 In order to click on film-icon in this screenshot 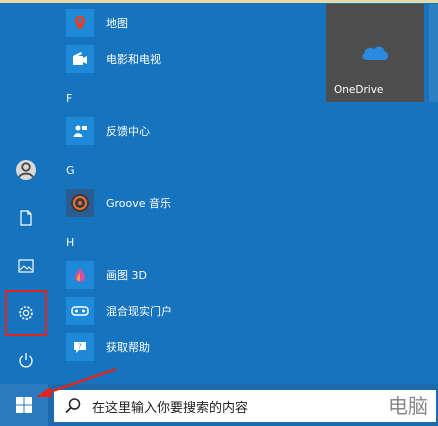, I will do `click(80, 59)`.